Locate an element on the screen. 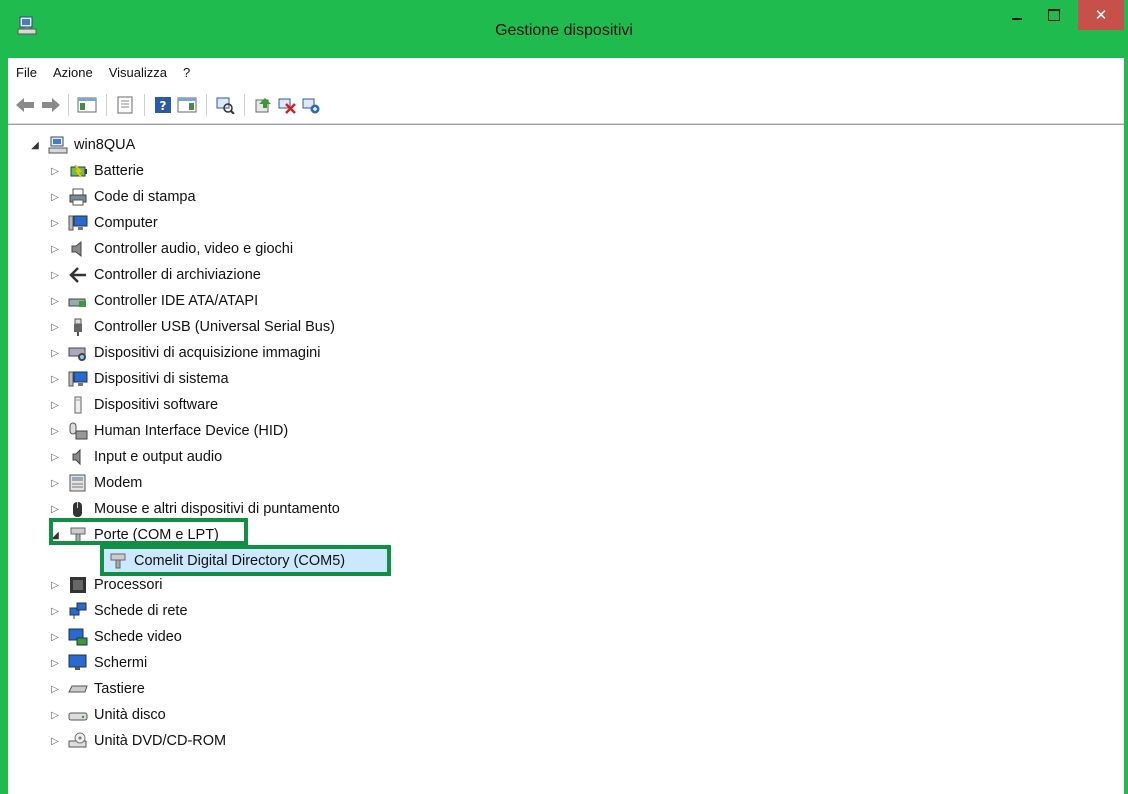 This screenshot has height=794, width=1128. properties-icon is located at coordinates (125, 105).